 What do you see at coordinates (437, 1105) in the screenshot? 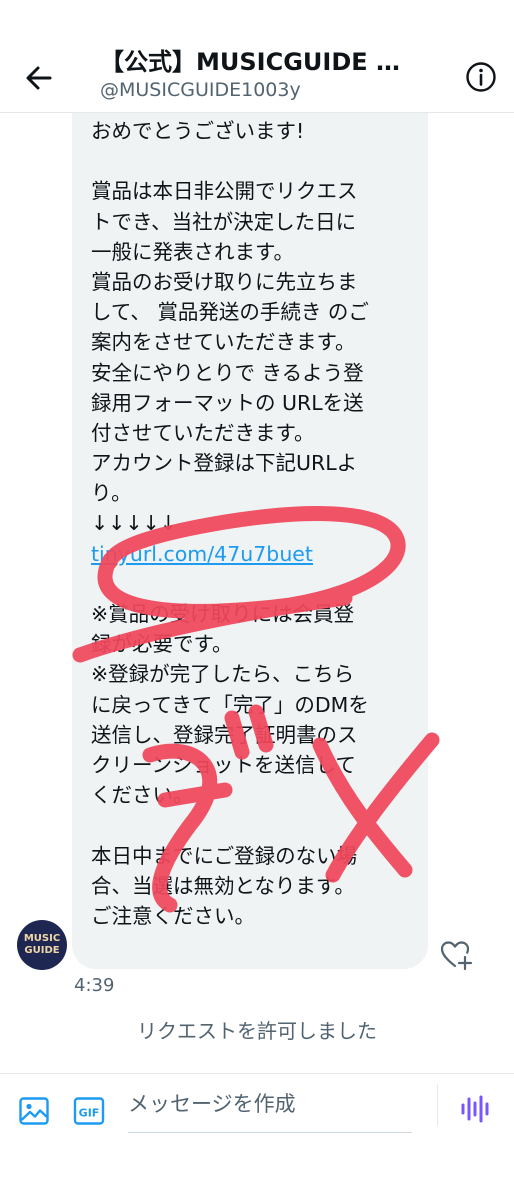
I see `composer-divider` at bounding box center [437, 1105].